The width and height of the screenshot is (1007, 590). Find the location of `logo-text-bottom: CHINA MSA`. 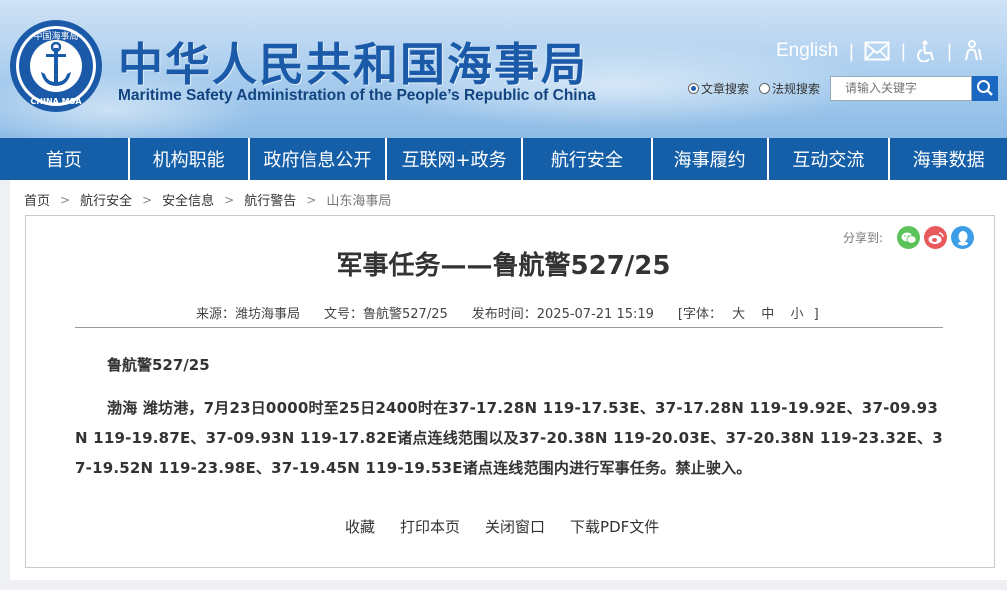

logo-text-bottom: CHINA MSA is located at coordinates (56, 101).